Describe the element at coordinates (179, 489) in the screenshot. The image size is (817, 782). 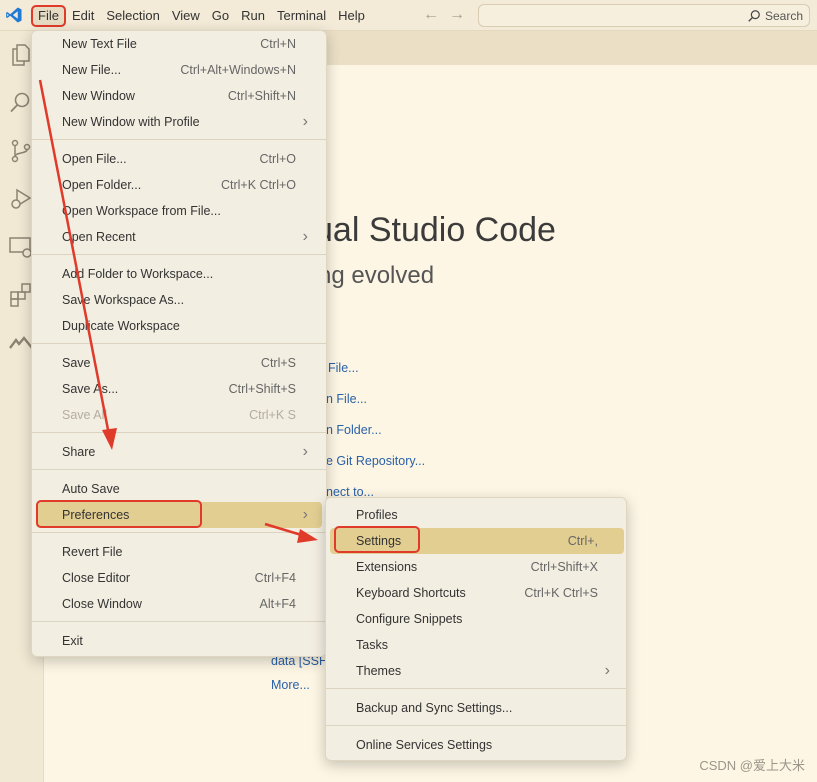
I see `menu-item-auto-save: Auto Save` at that location.